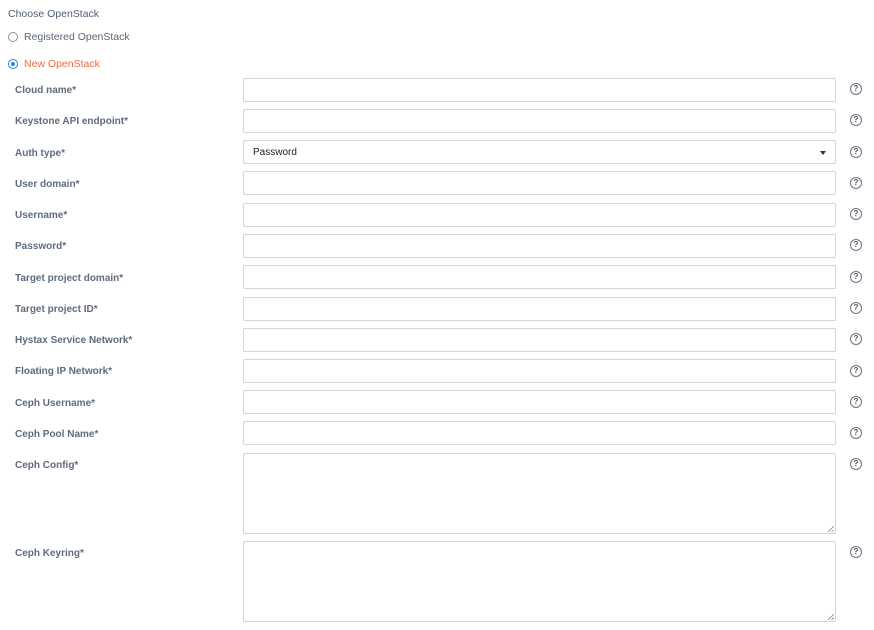 The image size is (874, 630). What do you see at coordinates (539, 90) in the screenshot?
I see `cloud-name-input` at bounding box center [539, 90].